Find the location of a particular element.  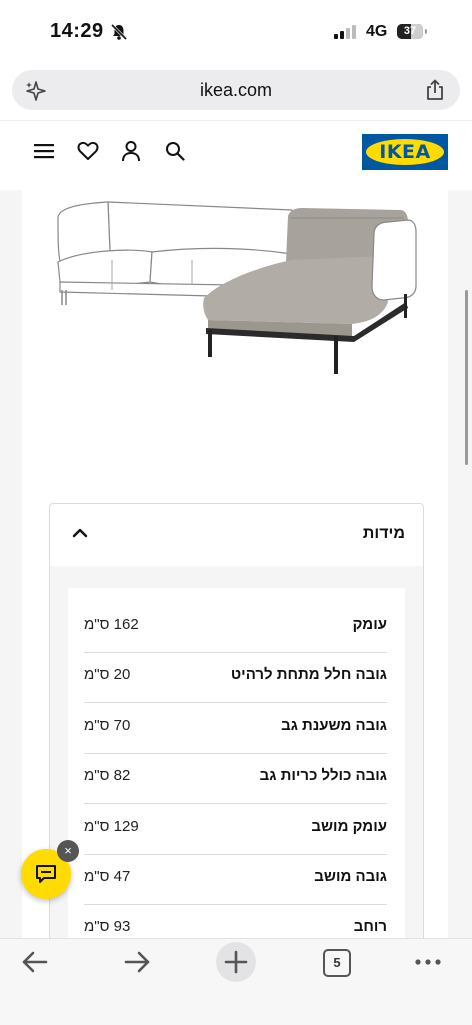

url-text: ikea.com is located at coordinates (236, 90).